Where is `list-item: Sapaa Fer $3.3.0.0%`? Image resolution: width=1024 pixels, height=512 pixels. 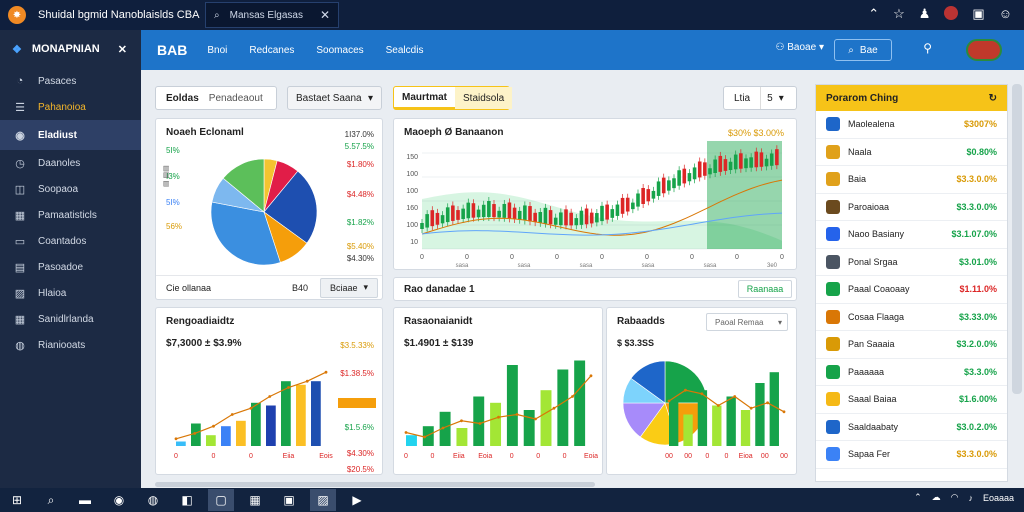 list-item: Sapaa Fer $3.3.0.0% is located at coordinates (911, 455).